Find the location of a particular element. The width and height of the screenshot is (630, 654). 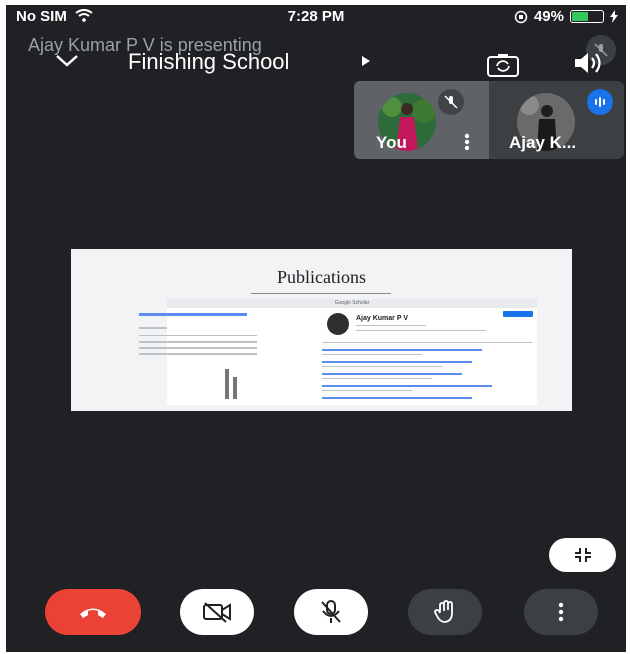

camera-toggle-button is located at coordinates (217, 612).